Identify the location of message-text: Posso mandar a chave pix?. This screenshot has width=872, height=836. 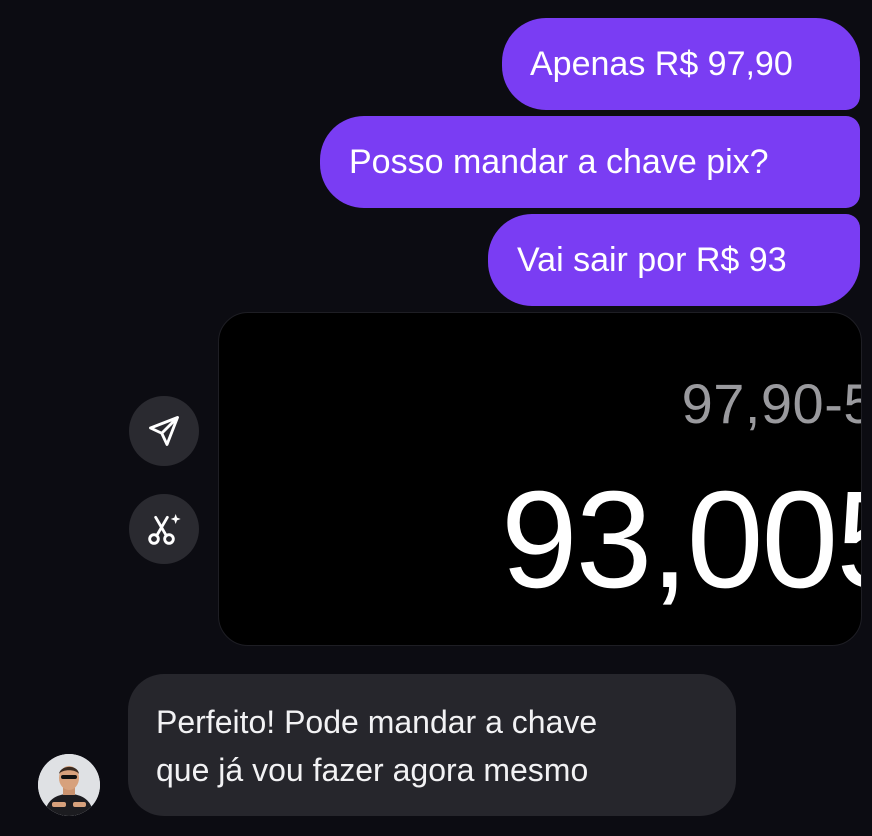
(559, 161).